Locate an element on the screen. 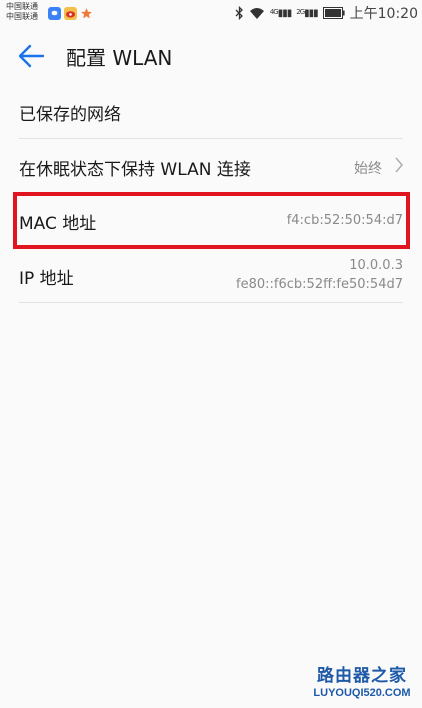 The image size is (422, 708). watermark-title: 路由器之家 is located at coordinates (362, 676).